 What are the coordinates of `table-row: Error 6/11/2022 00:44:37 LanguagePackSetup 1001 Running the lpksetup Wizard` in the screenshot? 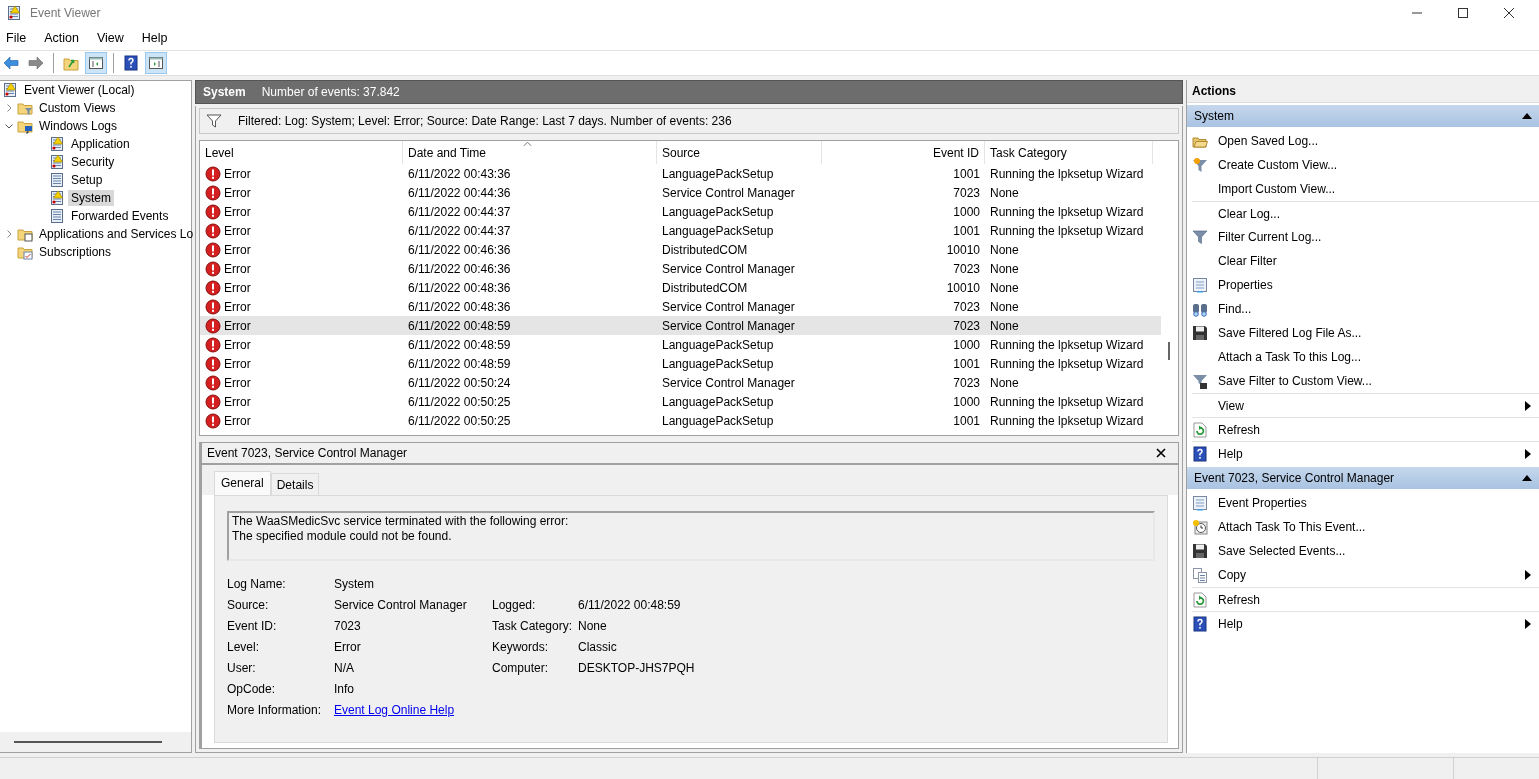 It's located at (680, 230).